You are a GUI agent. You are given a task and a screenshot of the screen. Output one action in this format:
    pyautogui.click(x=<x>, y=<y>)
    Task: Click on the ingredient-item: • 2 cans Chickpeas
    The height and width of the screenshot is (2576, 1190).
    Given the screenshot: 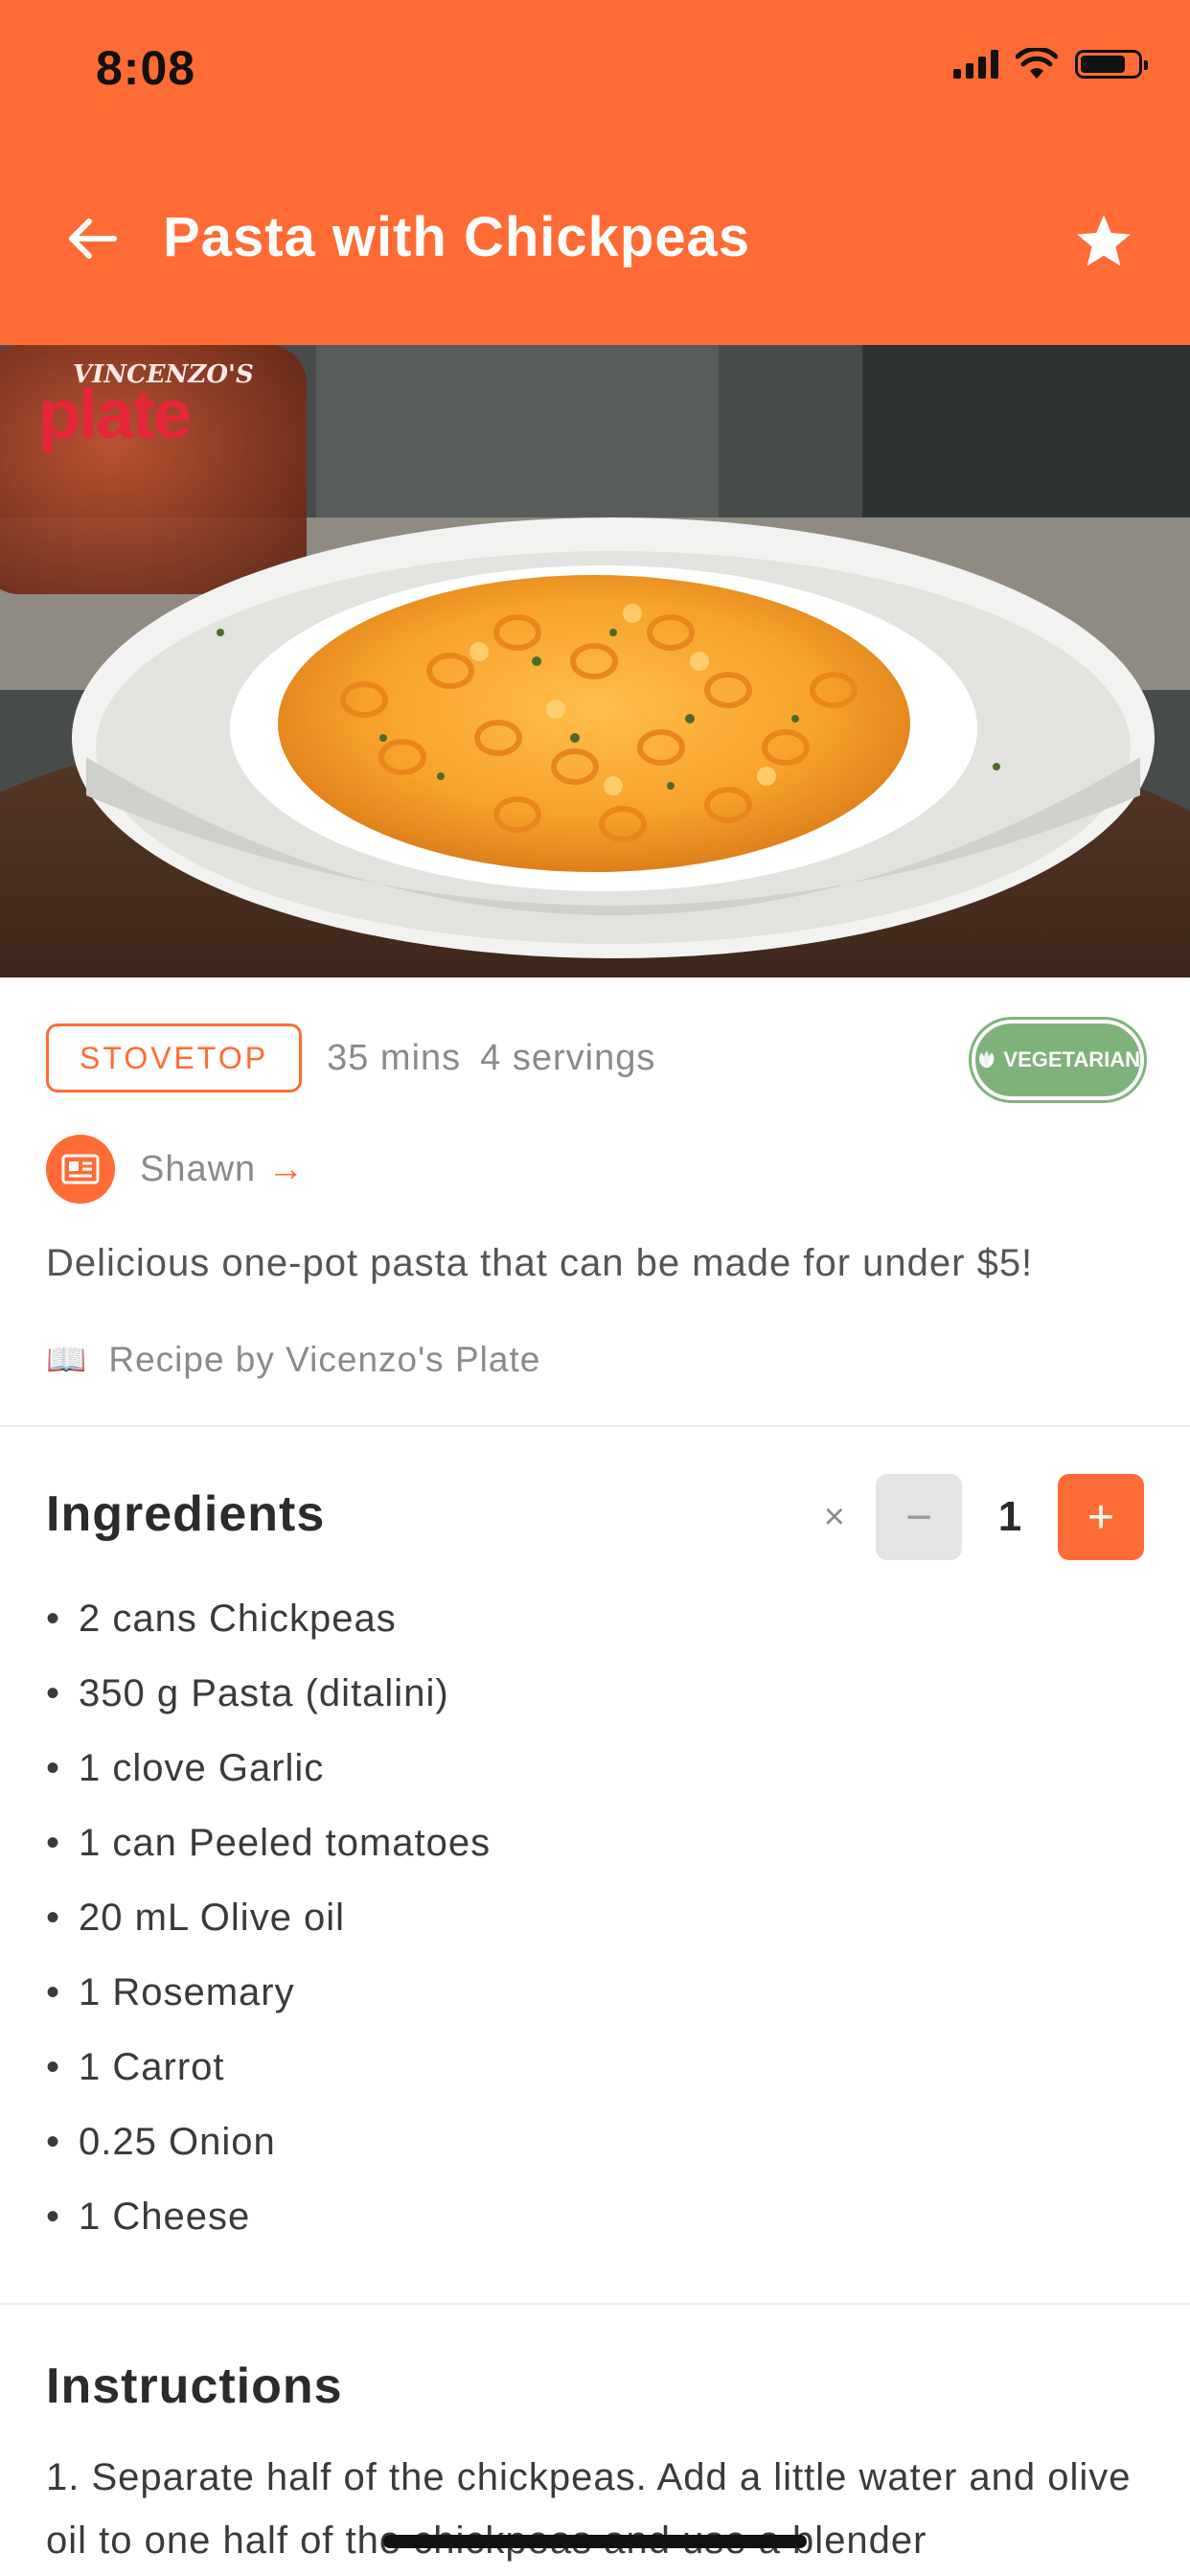 What is the action you would take?
    pyautogui.click(x=222, y=1618)
    